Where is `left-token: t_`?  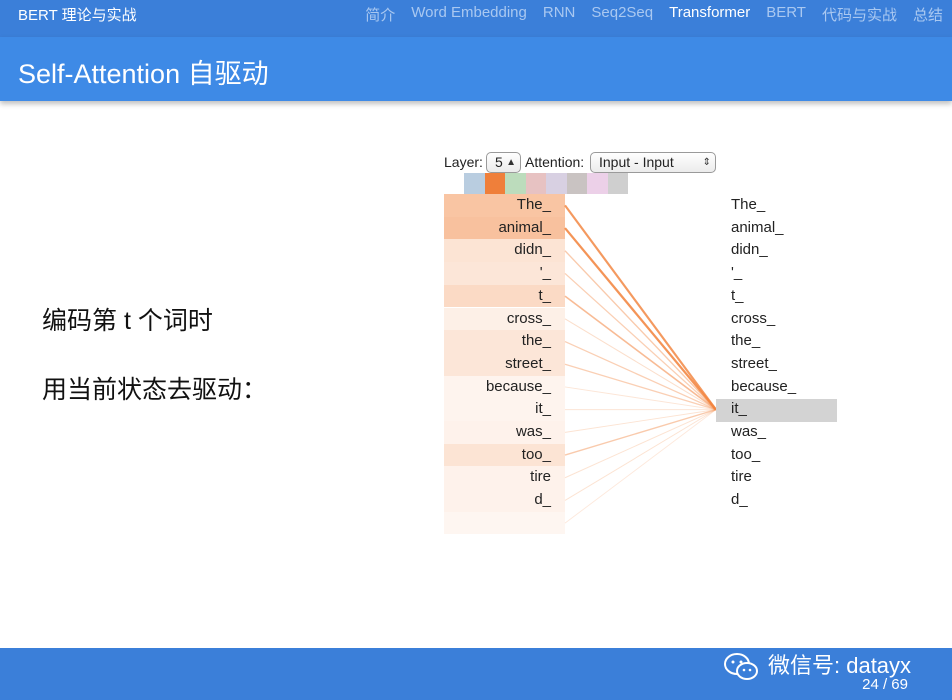 left-token: t_ is located at coordinates (504, 296).